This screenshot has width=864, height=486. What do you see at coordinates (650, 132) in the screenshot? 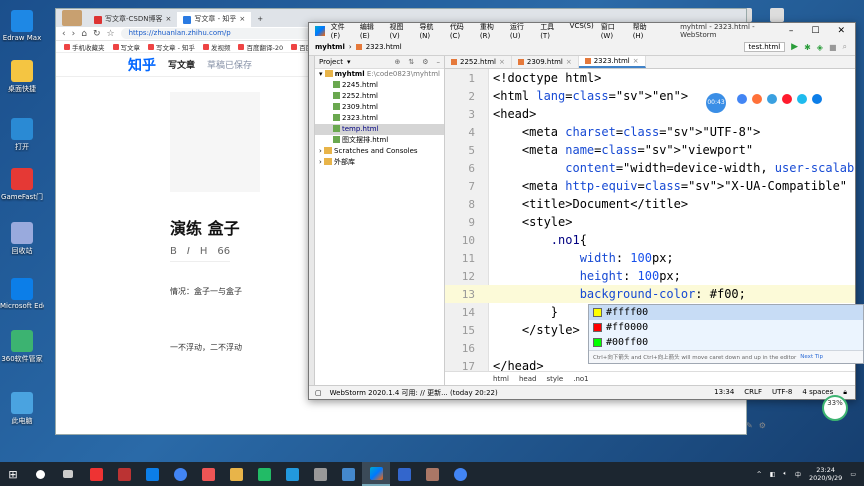
I see `code-line: 4 <meta charset=class="sv">"UTF-8">` at bounding box center [650, 132].